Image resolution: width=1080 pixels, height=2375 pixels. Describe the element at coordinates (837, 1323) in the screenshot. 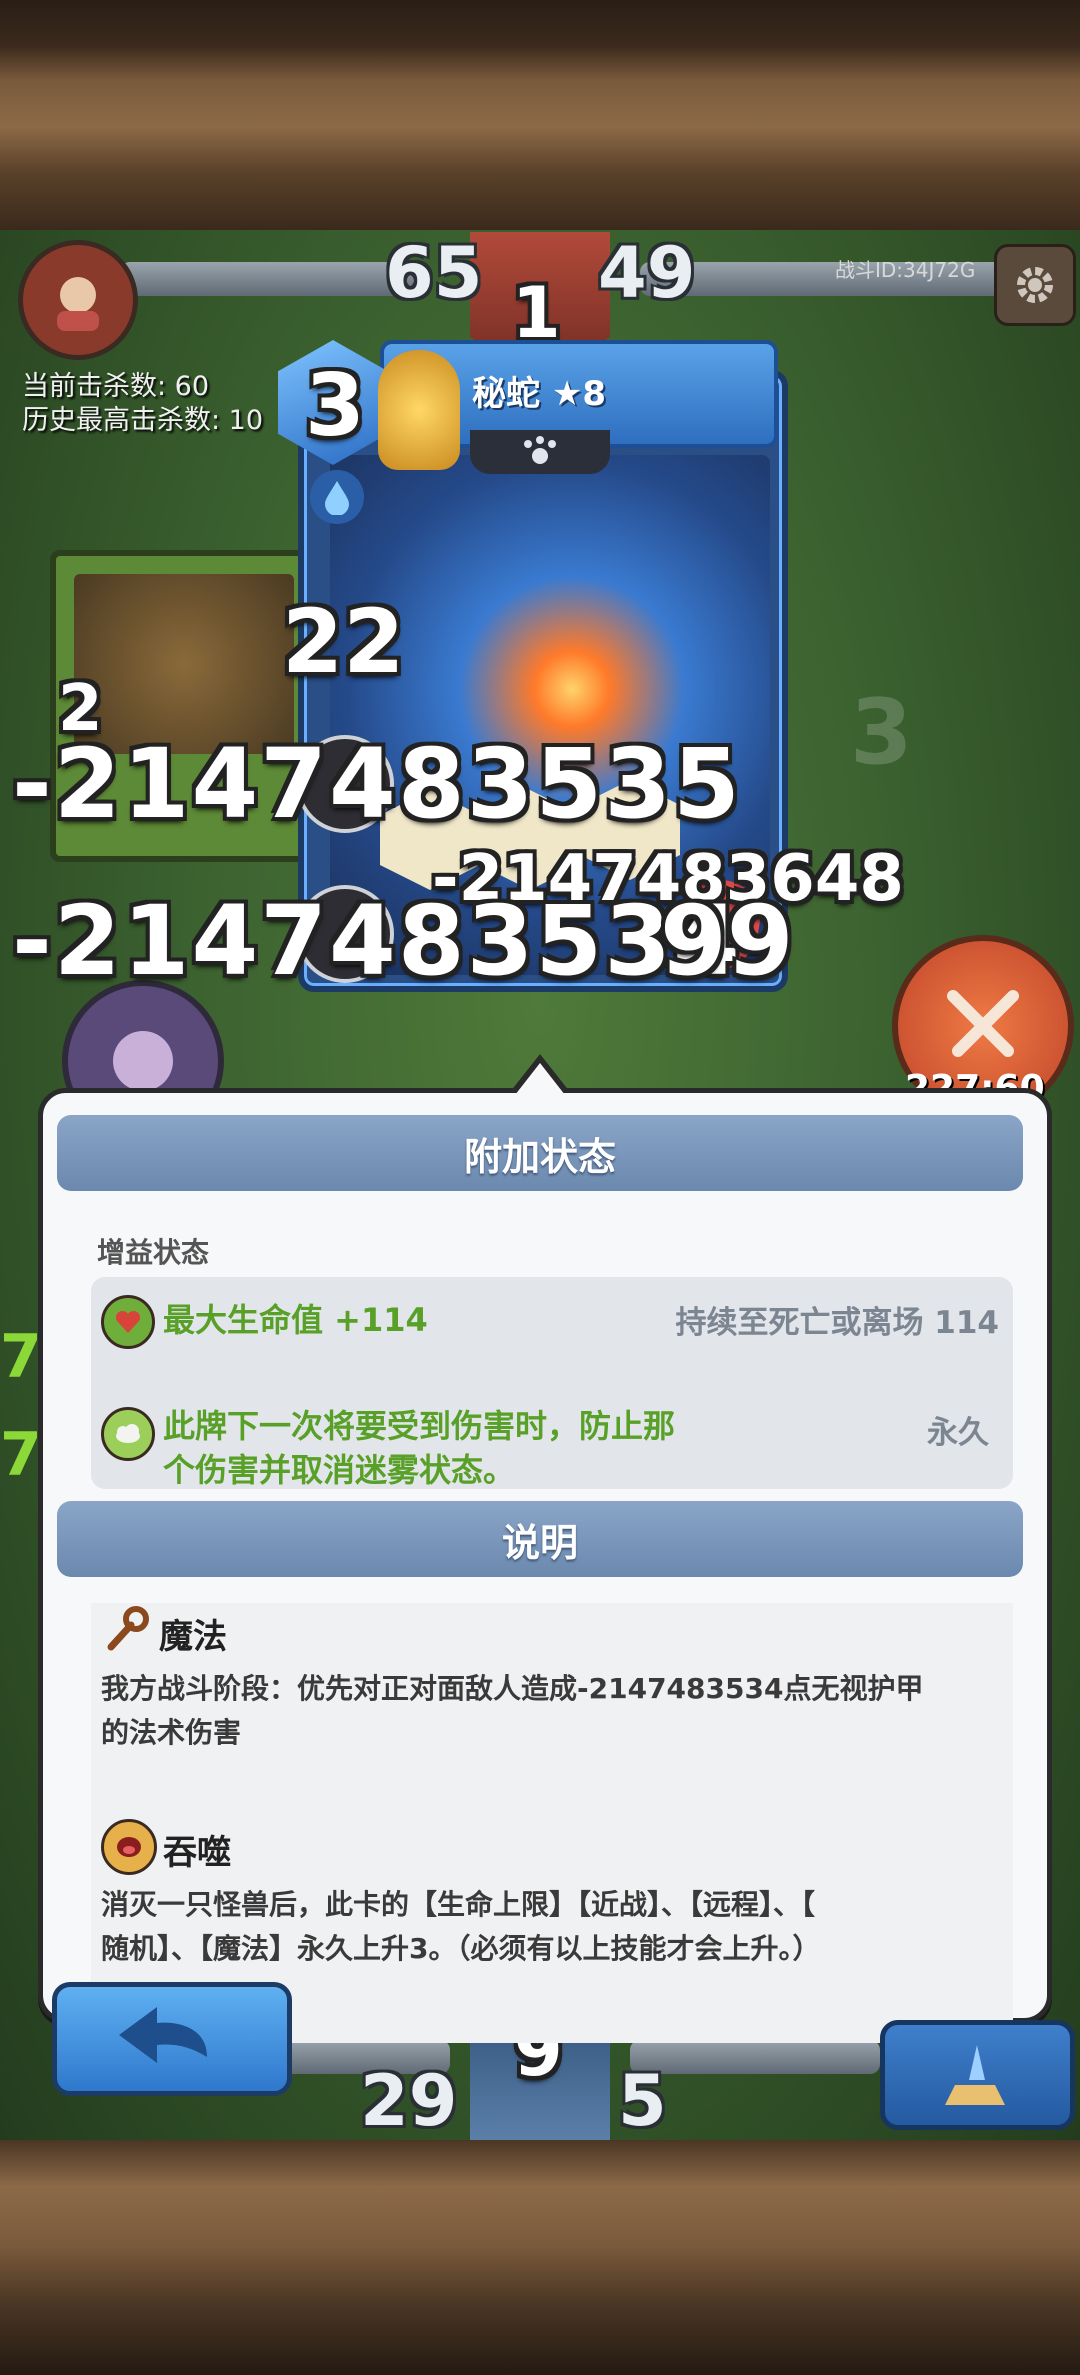

I see `buff-duration: 持续至死亡或离场 114` at that location.